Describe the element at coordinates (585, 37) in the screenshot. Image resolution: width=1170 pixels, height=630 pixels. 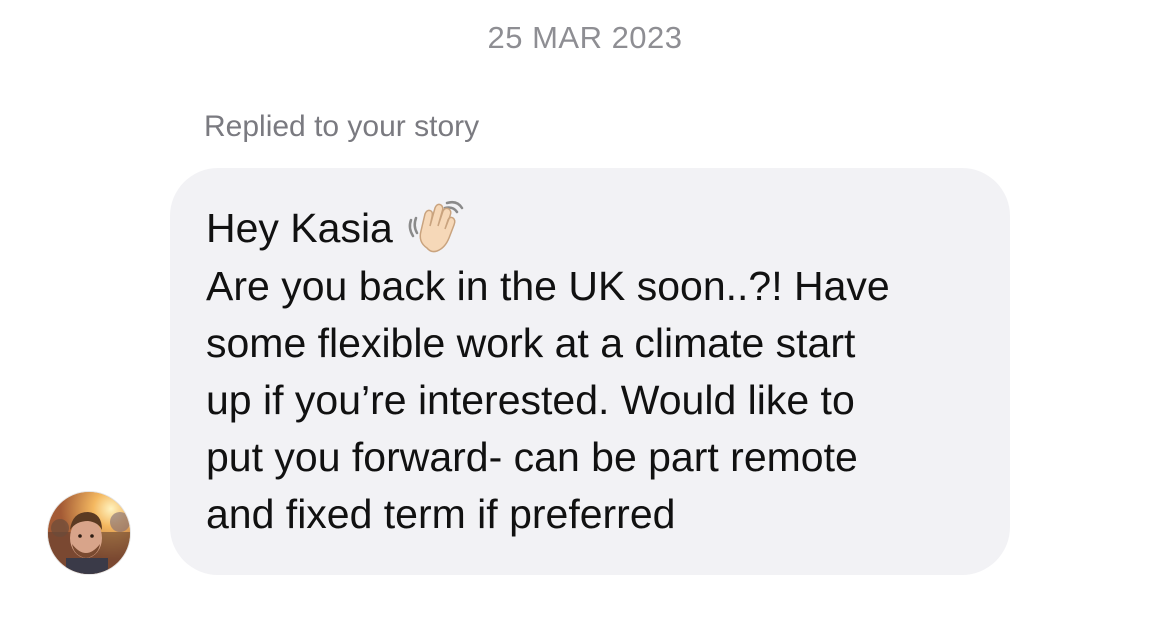
I see `message-date: 25 MAR 2023` at that location.